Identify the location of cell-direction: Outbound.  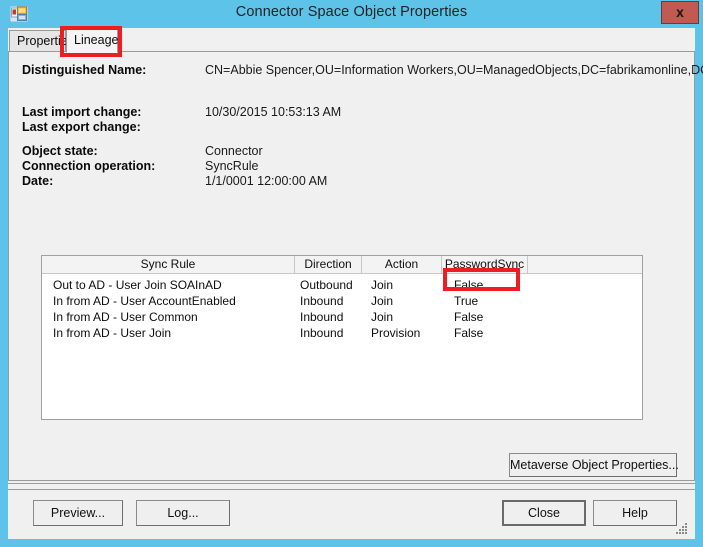
(326, 285).